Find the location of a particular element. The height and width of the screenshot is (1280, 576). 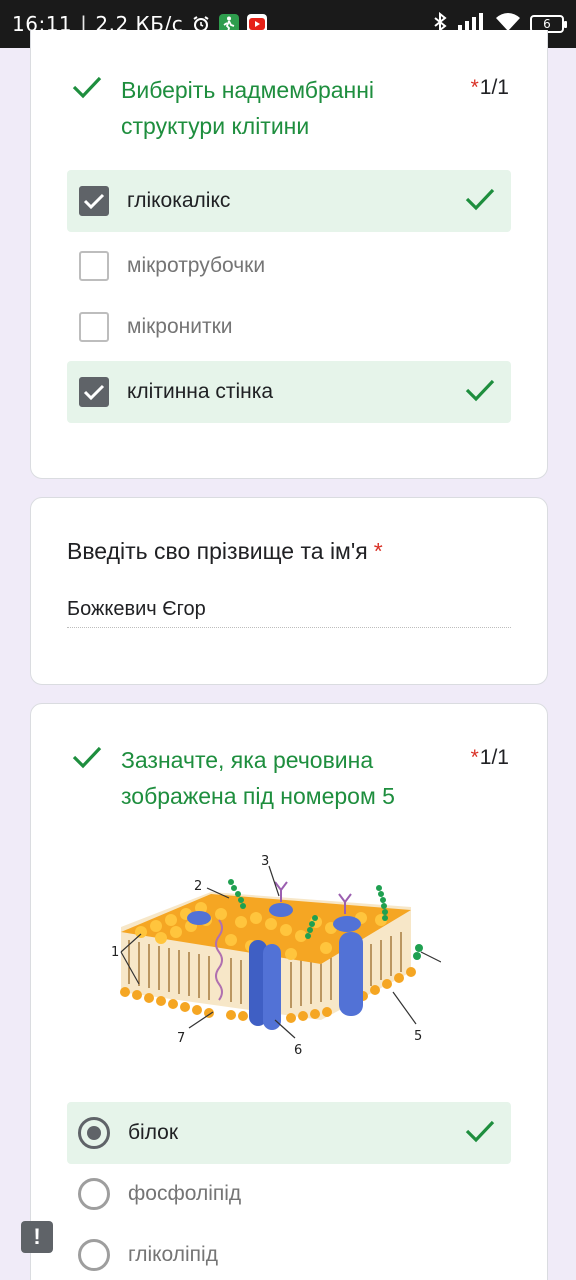

option-label: клітинна стінка is located at coordinates (200, 391).